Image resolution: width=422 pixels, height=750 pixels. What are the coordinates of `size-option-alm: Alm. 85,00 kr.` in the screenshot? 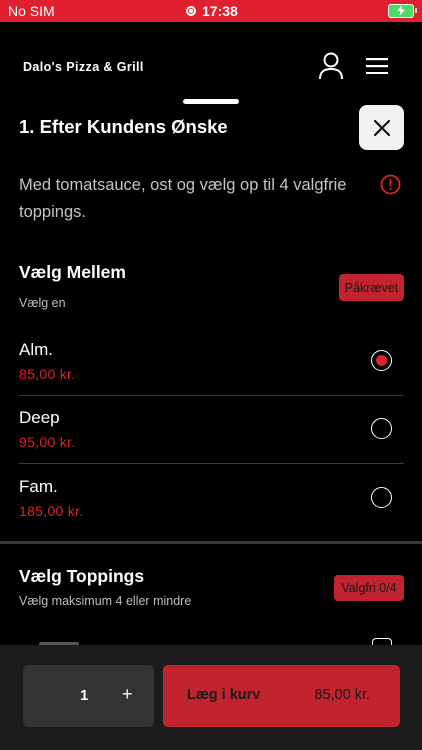 It's located at (211, 362).